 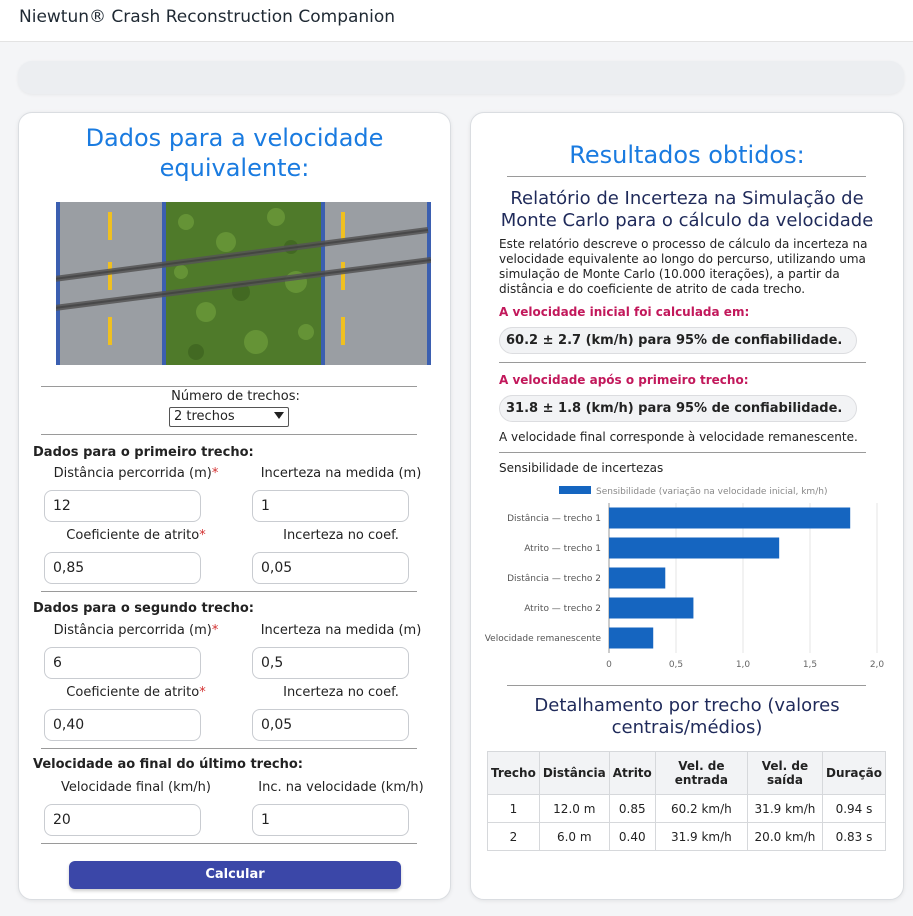 What do you see at coordinates (204, 416) in the screenshot?
I see `num-trechos-value: 2 trechos` at bounding box center [204, 416].